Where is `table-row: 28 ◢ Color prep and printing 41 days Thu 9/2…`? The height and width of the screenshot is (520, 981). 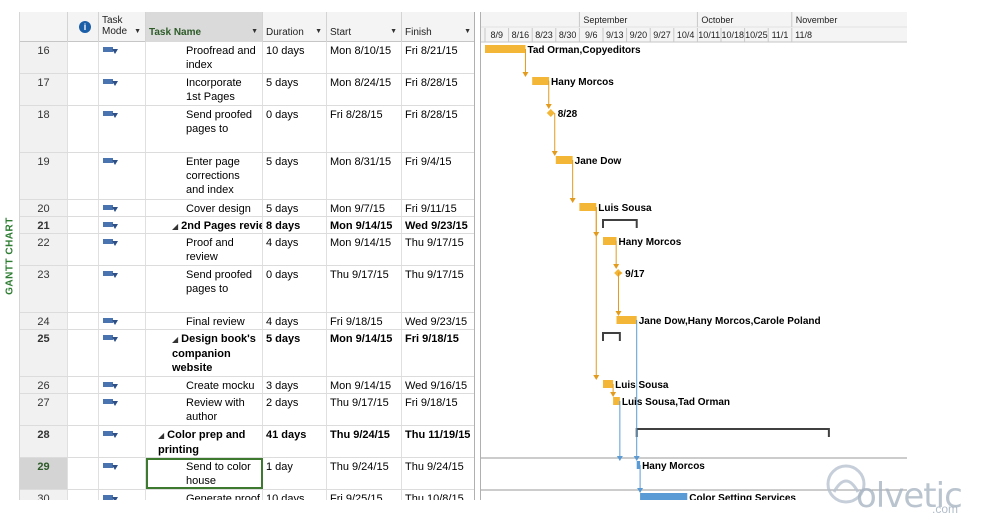 table-row: 28 ◢ Color prep and printing 41 days Thu 9/2… is located at coordinates (247, 442).